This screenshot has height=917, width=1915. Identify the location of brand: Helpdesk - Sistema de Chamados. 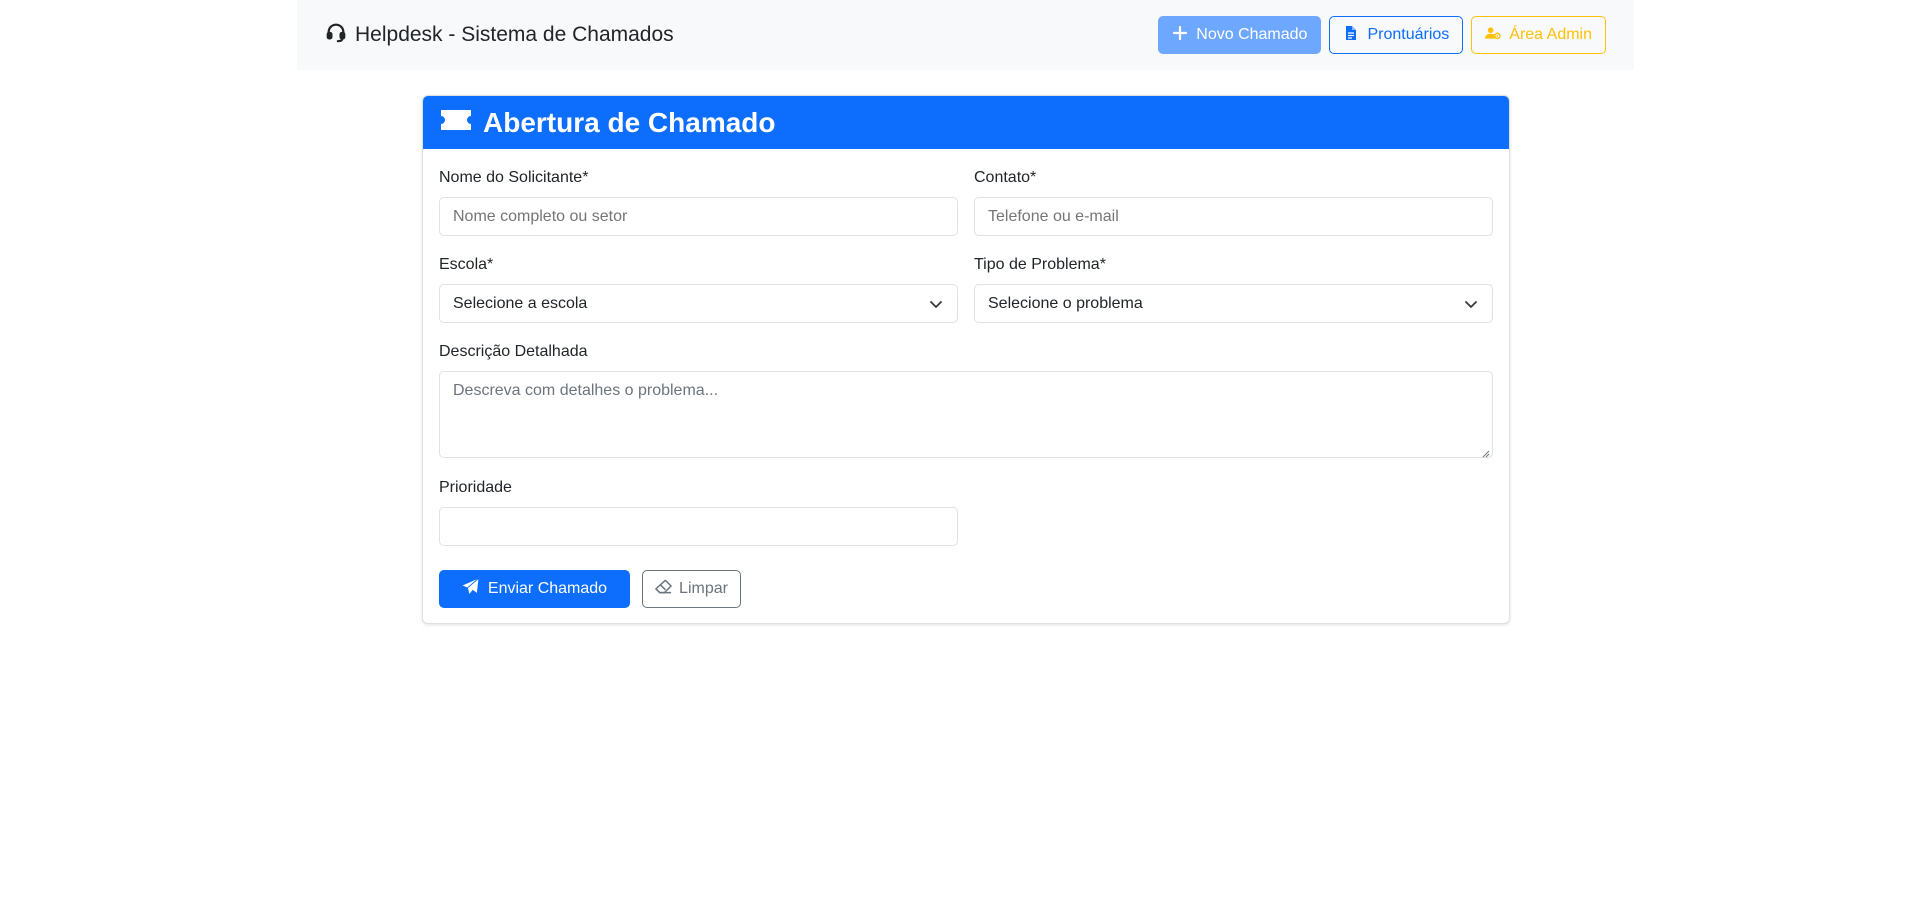
(499, 35).